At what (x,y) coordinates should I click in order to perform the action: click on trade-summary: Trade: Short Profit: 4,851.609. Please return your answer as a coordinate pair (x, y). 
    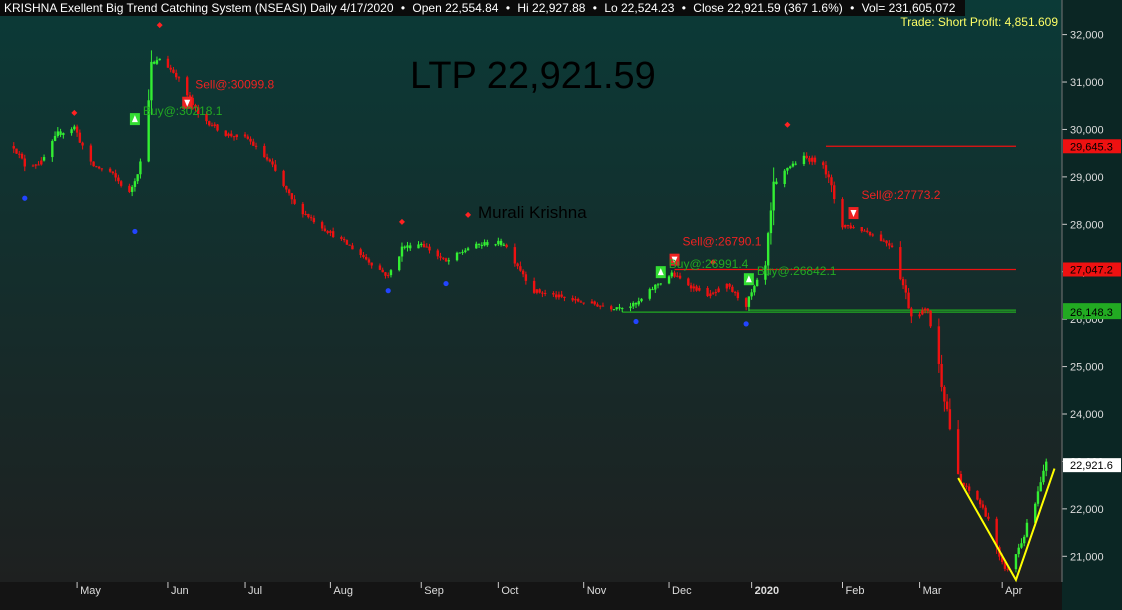
    Looking at the image, I should click on (979, 22).